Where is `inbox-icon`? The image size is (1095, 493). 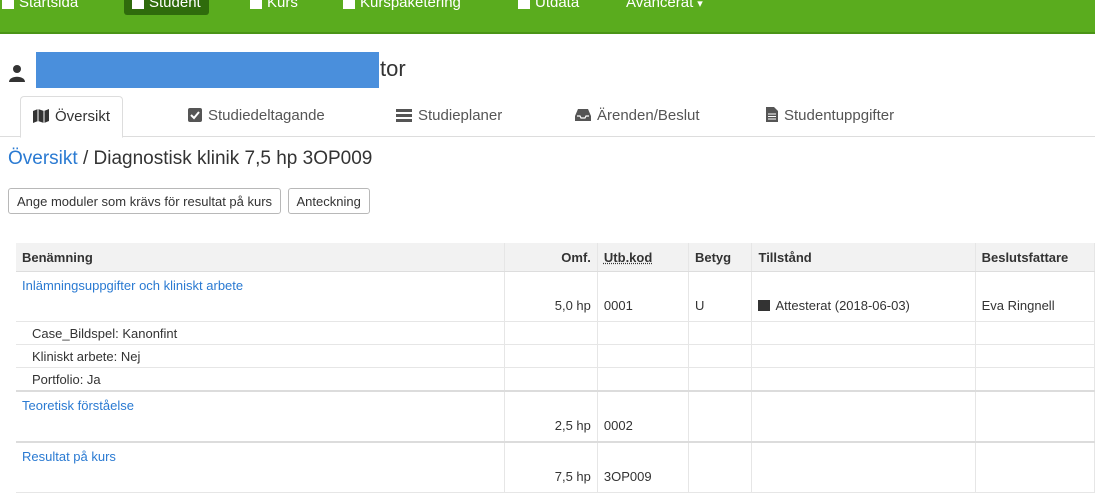
inbox-icon is located at coordinates (583, 115).